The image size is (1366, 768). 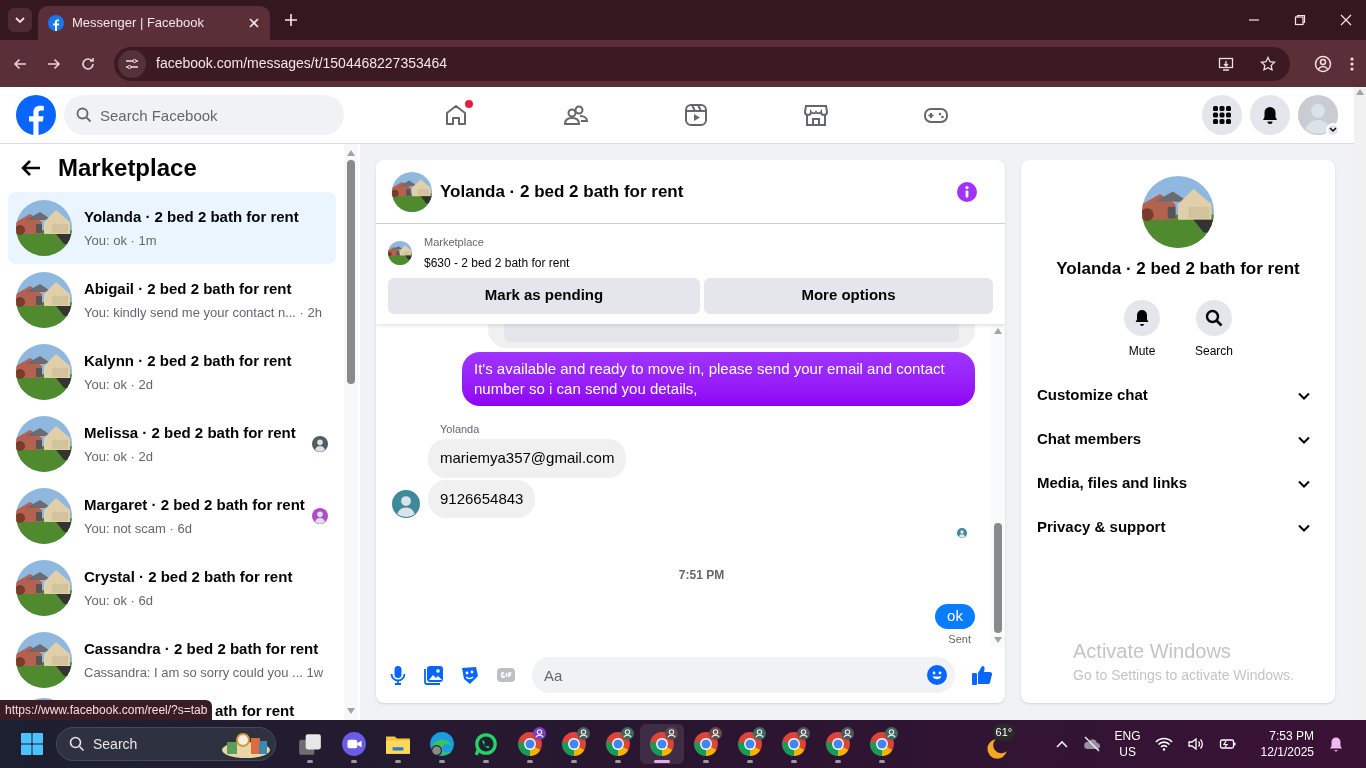 I want to click on reload-icon, so click(x=88, y=63).